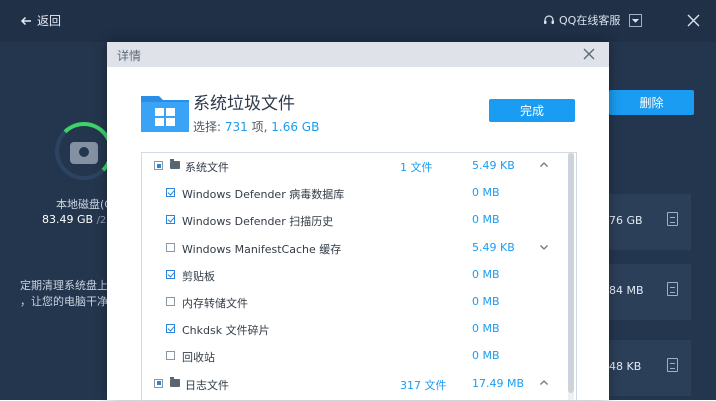 The width and height of the screenshot is (716, 401). I want to click on card-size: 76 GB, so click(626, 220).